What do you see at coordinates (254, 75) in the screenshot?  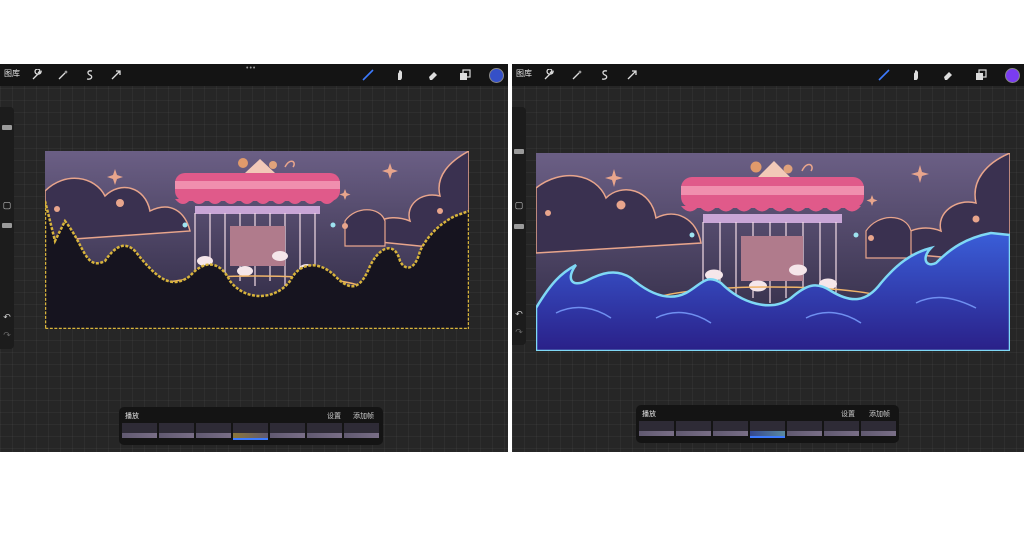 I see `top-toolbar: 图库 •••` at bounding box center [254, 75].